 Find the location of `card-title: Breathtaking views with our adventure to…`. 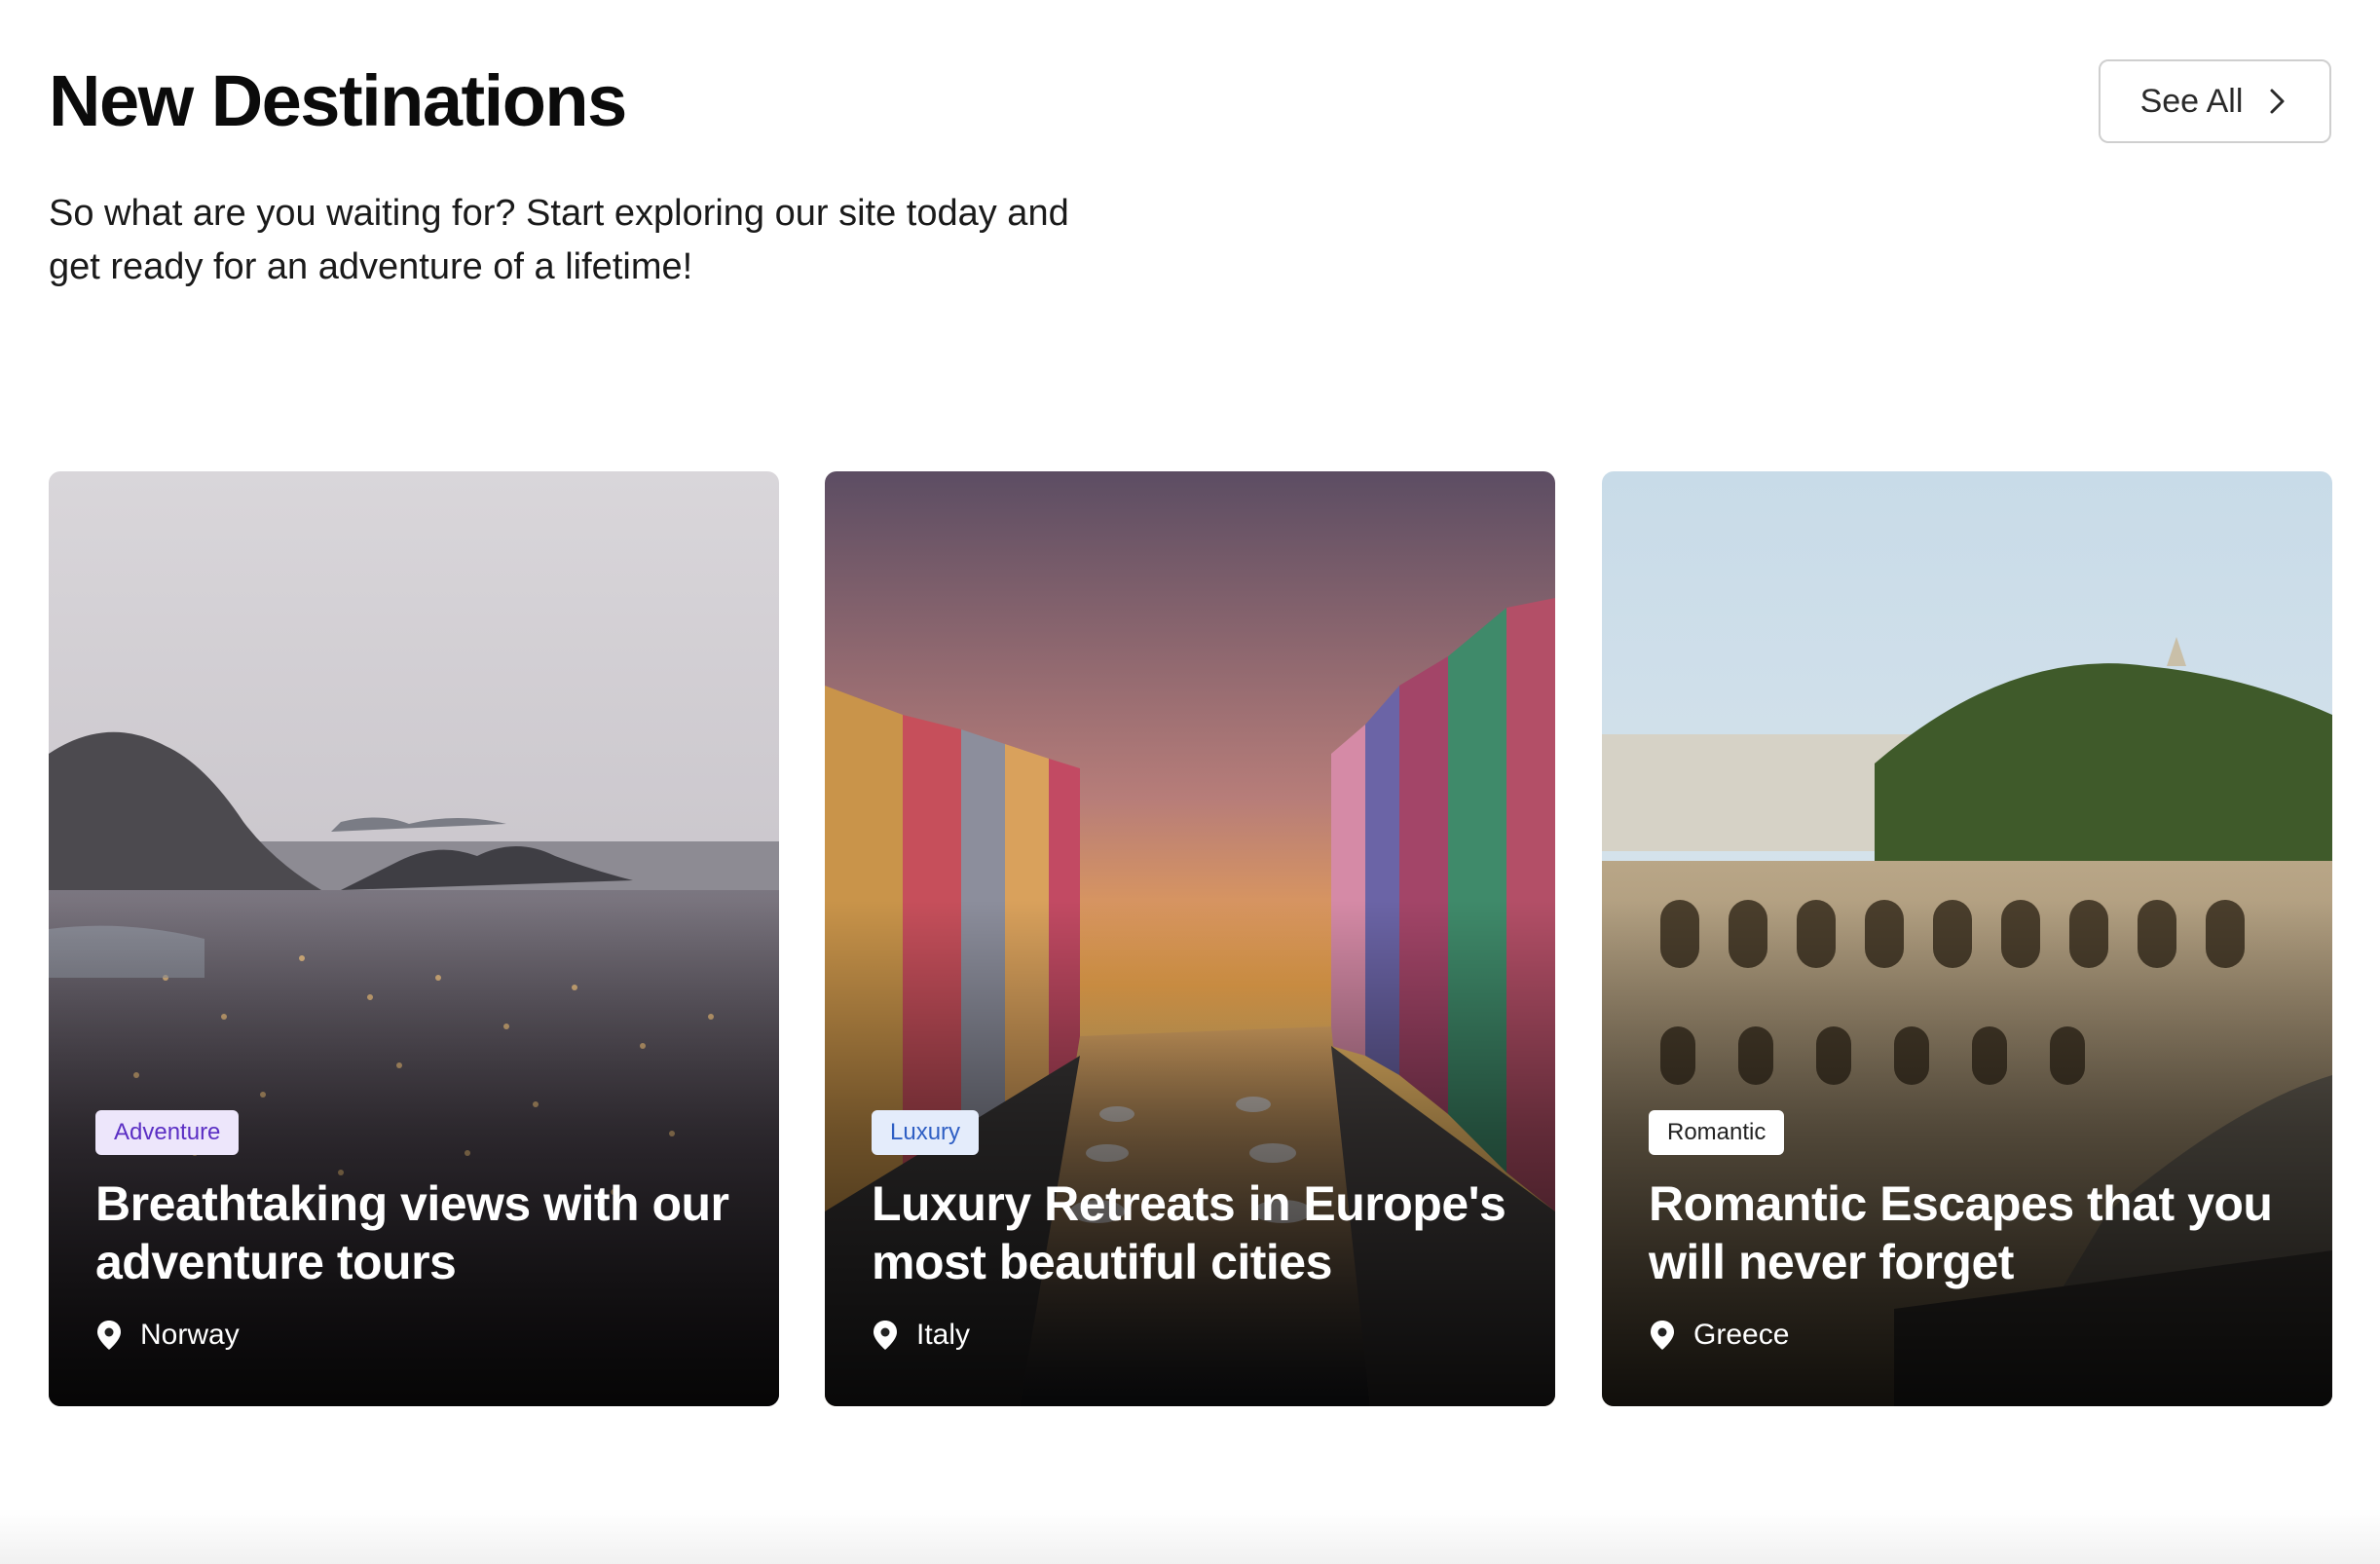

card-title: Breathtaking views with our adventure to… is located at coordinates (412, 1232).